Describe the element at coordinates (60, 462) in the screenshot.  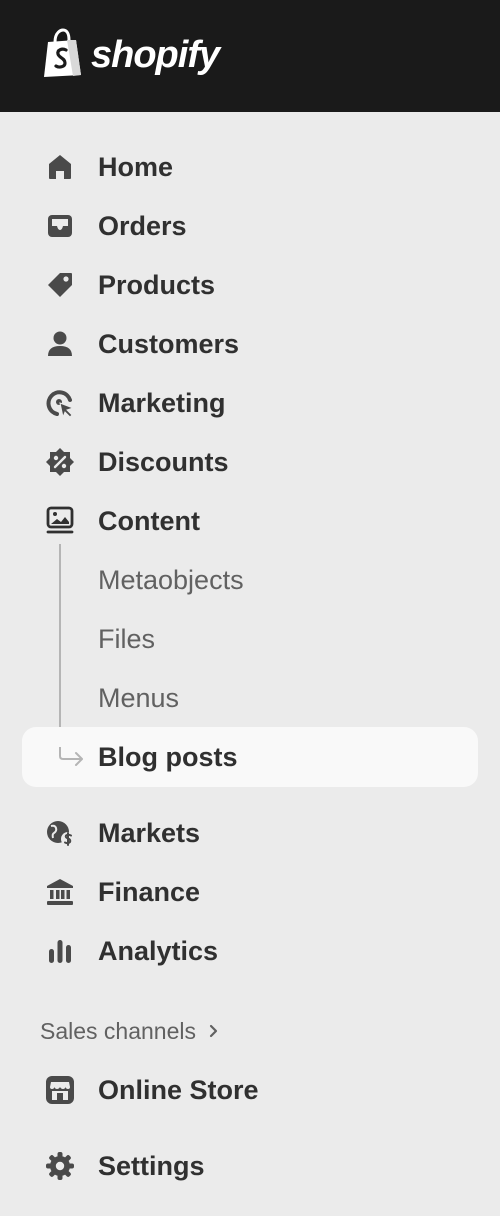
I see `discounts-icon` at that location.